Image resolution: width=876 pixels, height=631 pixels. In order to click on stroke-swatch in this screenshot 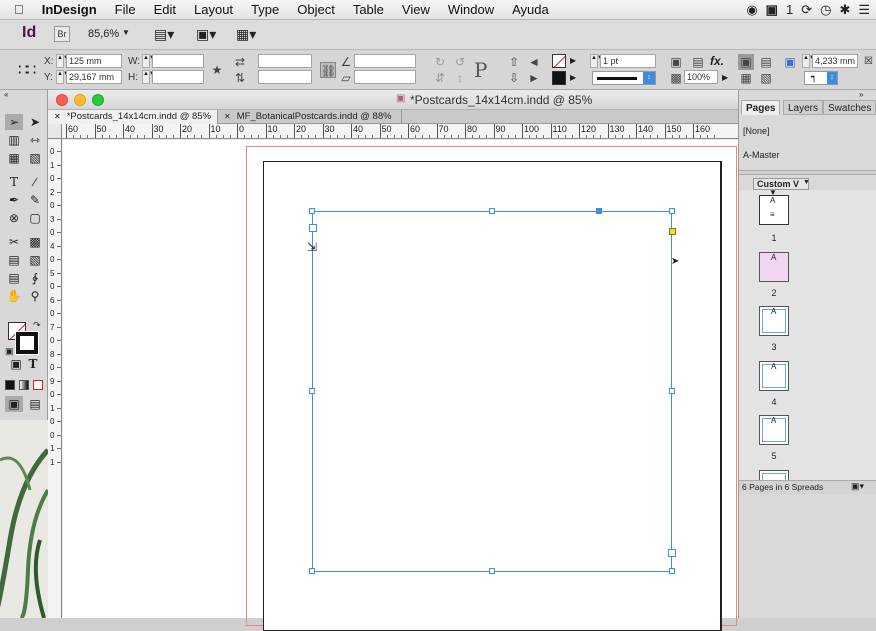, I will do `click(559, 78)`.